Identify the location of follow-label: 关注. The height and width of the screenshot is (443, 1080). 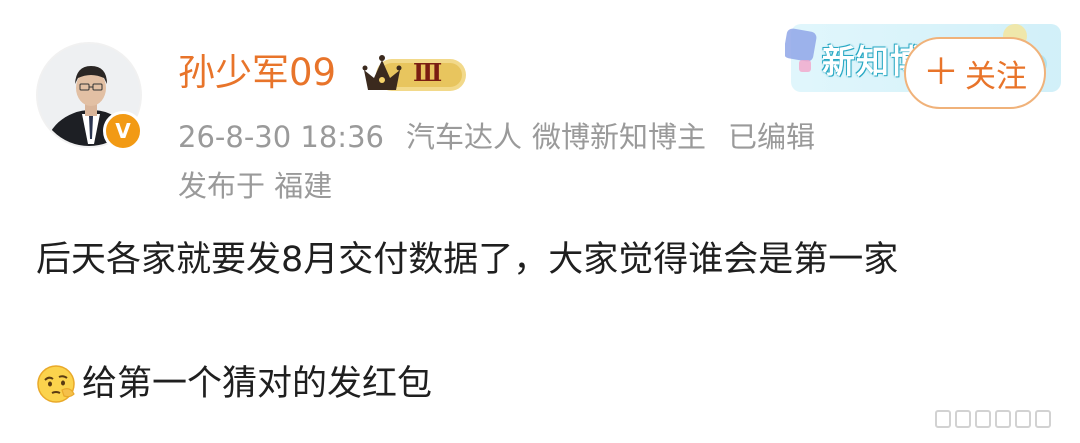
(996, 76).